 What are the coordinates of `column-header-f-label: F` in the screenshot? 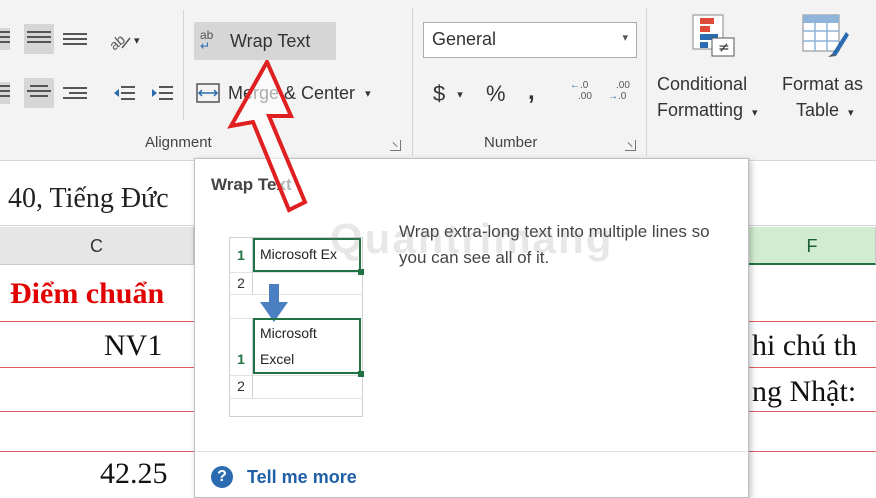 It's located at (812, 246).